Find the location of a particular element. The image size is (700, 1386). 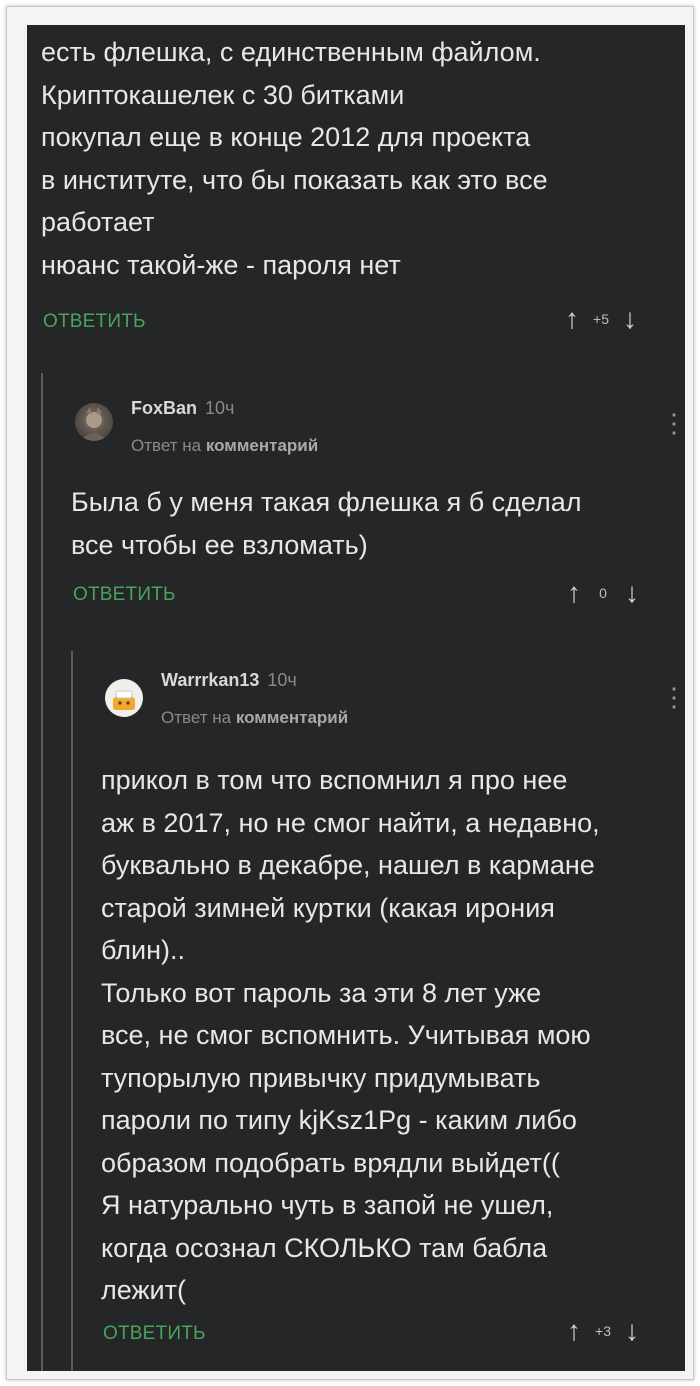

comment-line: Была б у меня такая флешка я б сделал is located at coordinates (326, 502).